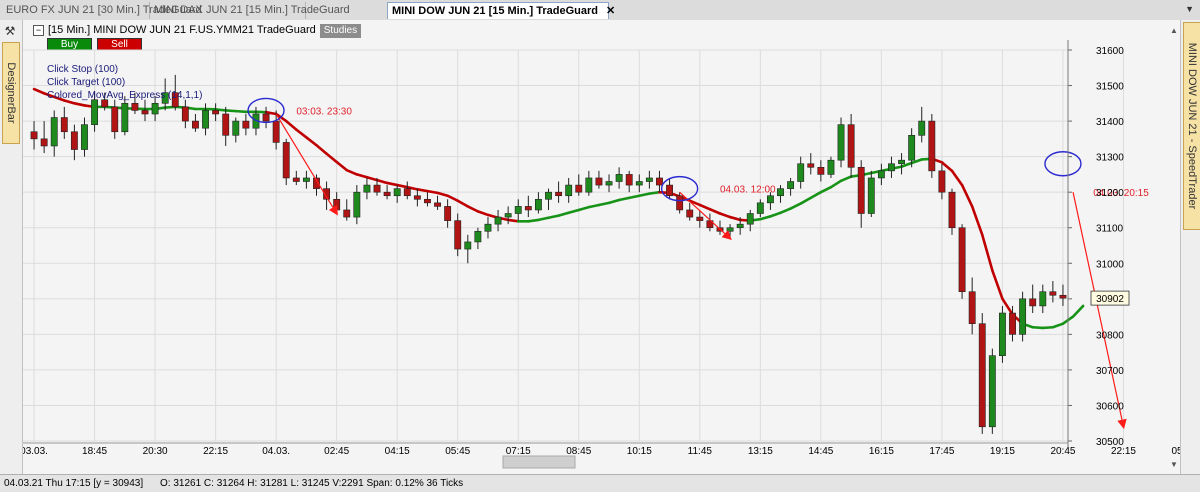 This screenshot has width=1200, height=492. I want to click on x-tick-label: 16:15, so click(881, 451).